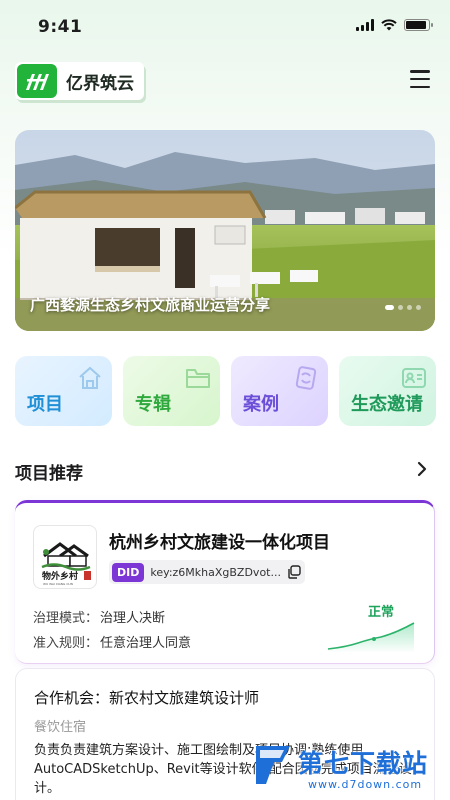 This screenshot has width=450, height=800. I want to click on watermark-url: www.d7down.com, so click(365, 784).